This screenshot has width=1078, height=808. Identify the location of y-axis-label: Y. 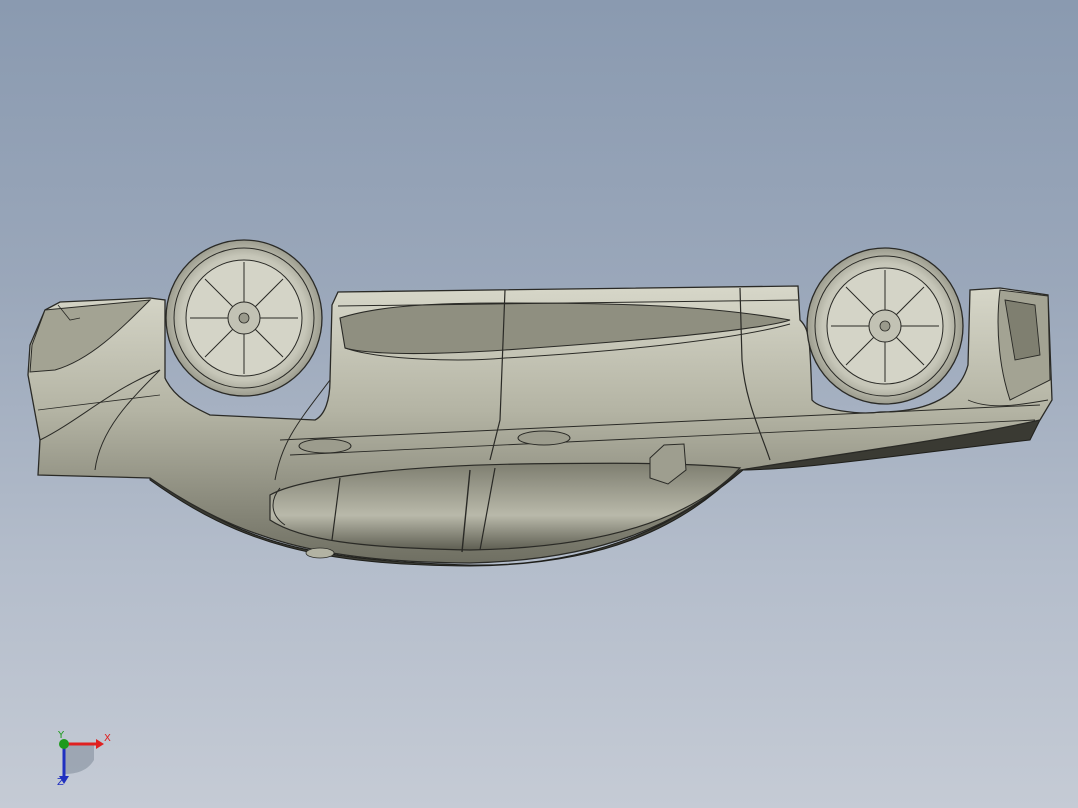
(61, 735).